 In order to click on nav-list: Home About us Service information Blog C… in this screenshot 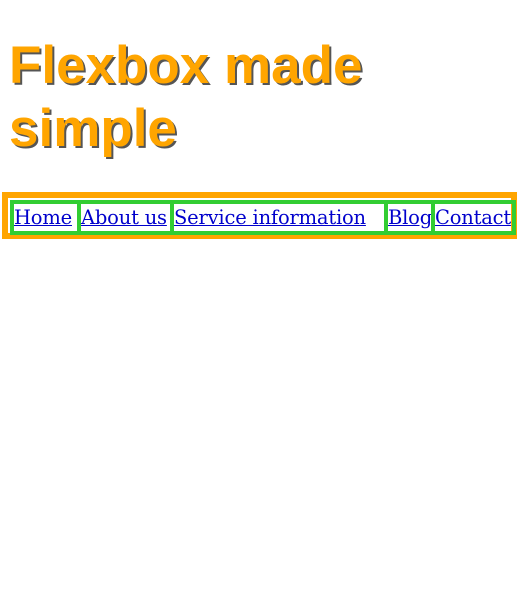, I will do `click(263, 217)`.